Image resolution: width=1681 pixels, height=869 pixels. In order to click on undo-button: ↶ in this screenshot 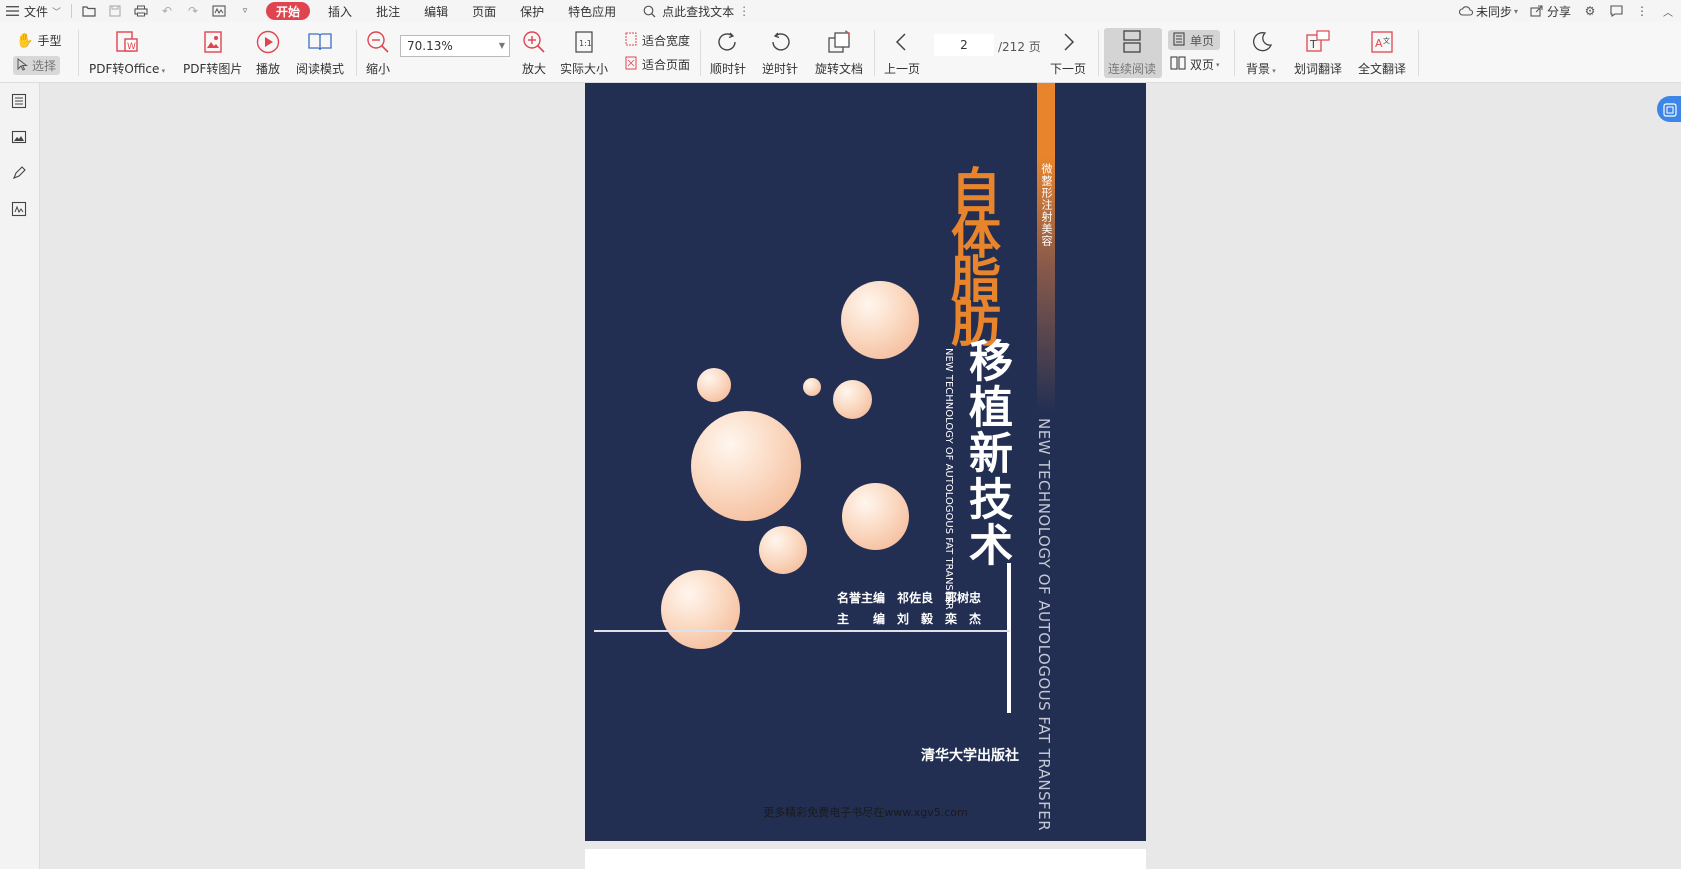, I will do `click(167, 11)`.